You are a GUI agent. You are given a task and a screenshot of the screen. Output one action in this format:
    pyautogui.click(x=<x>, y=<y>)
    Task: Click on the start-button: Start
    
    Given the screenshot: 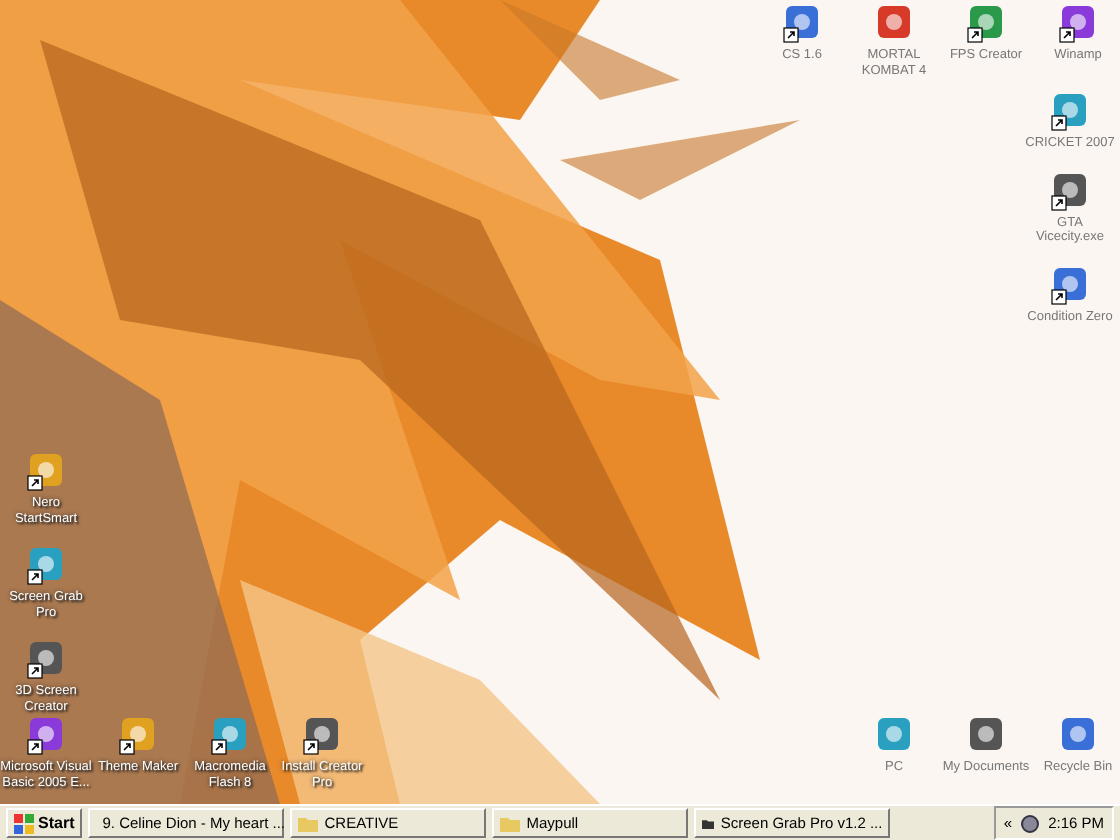 What is the action you would take?
    pyautogui.click(x=44, y=823)
    